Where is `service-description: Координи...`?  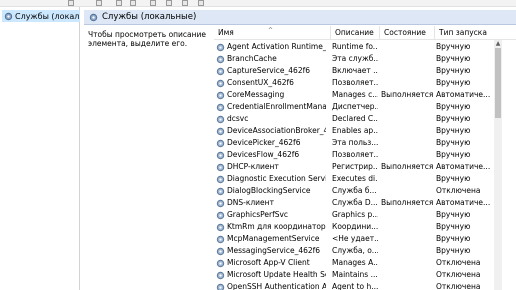 service-description: Координи... is located at coordinates (355, 226).